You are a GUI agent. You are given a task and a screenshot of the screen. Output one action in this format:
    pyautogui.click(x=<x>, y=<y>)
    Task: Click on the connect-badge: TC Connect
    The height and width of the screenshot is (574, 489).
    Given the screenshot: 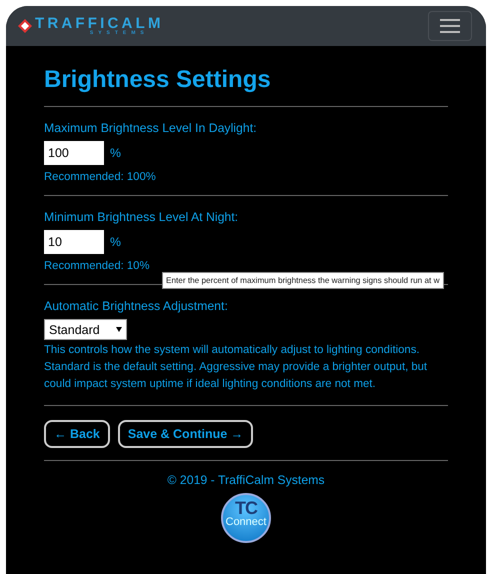 What is the action you would take?
    pyautogui.click(x=246, y=518)
    